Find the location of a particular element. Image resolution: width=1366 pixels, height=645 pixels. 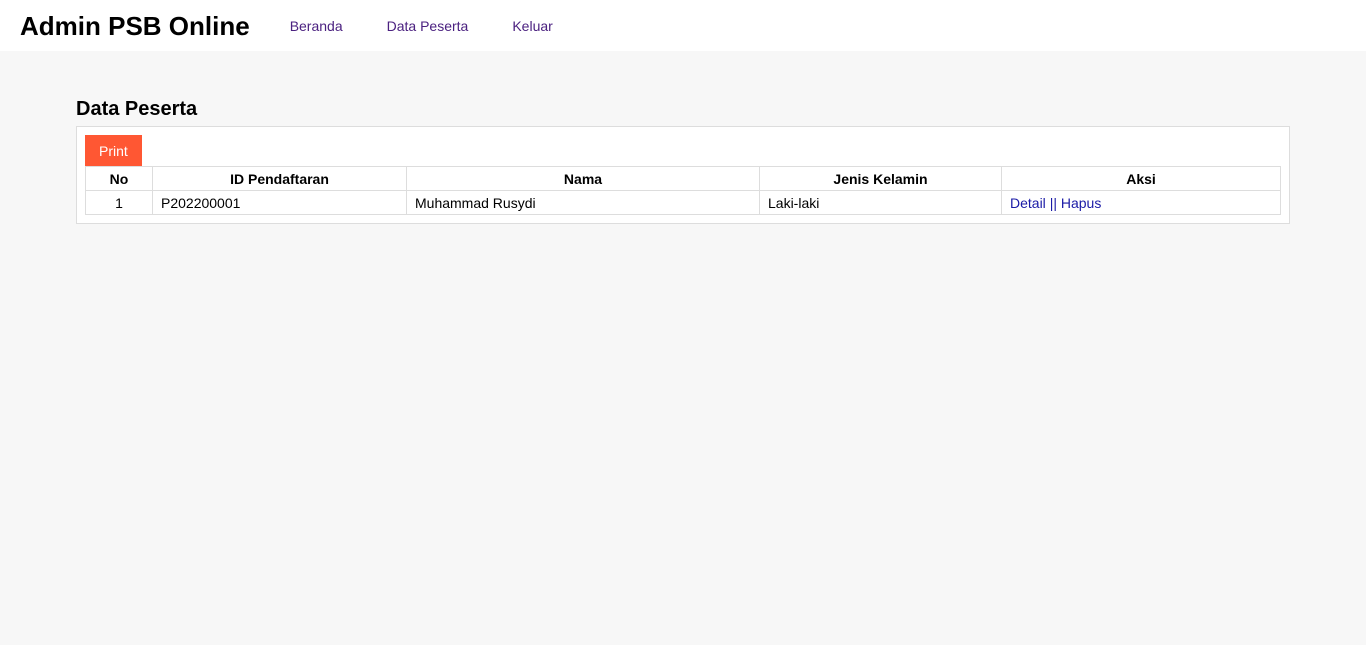

page-title: Data Peserta is located at coordinates (137, 109).